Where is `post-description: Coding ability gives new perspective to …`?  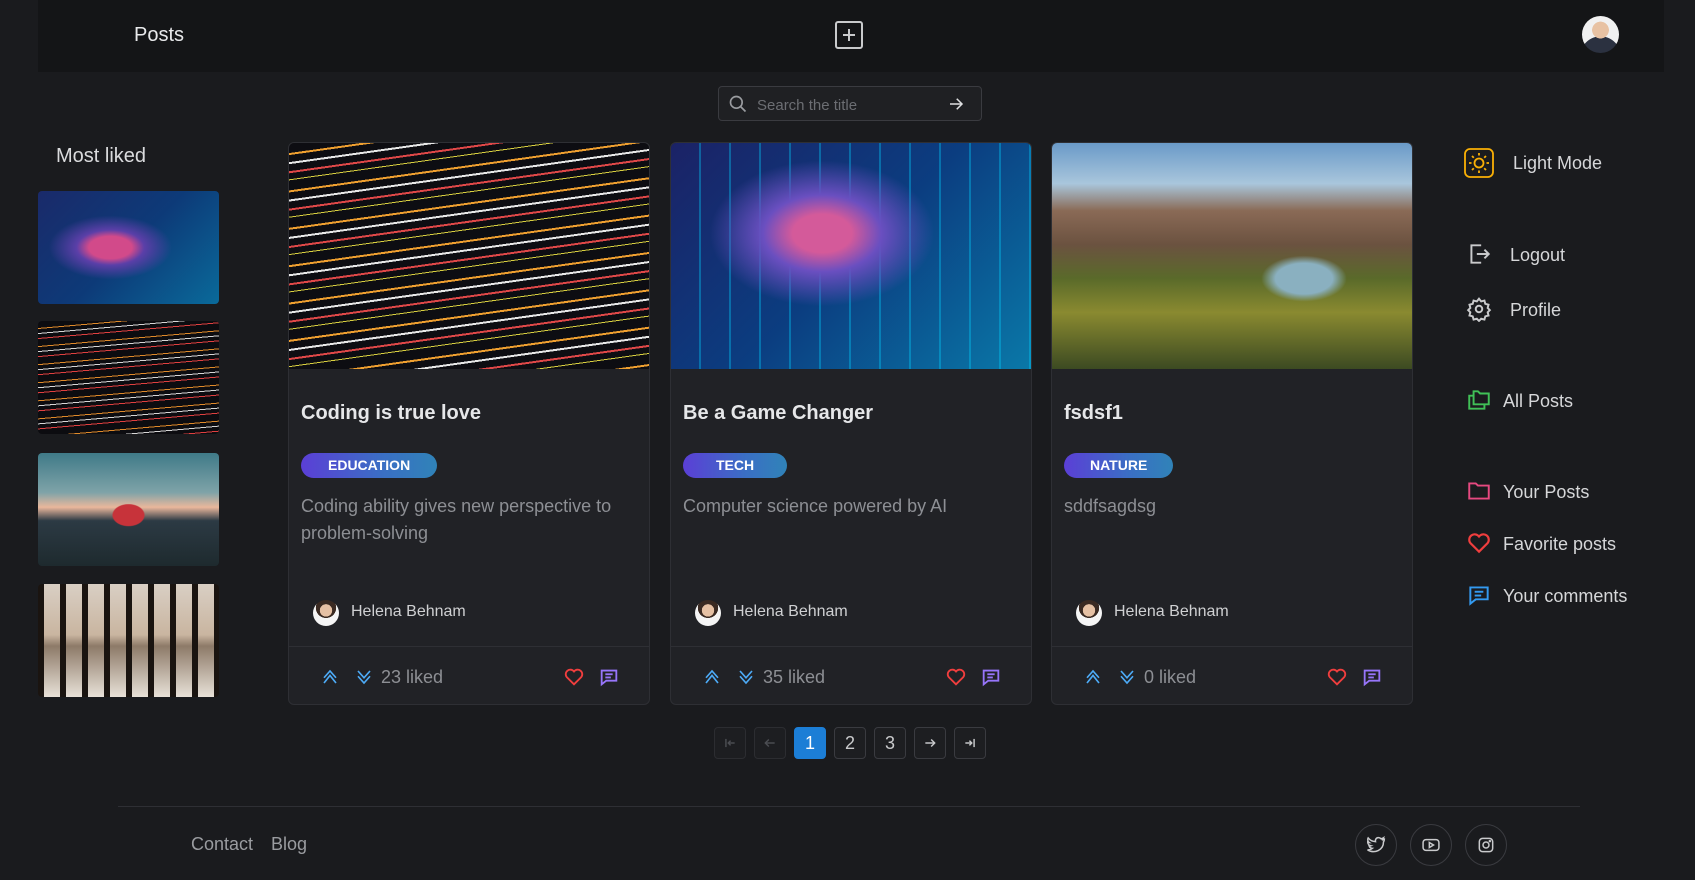 post-description: Coding ability gives new perspective to … is located at coordinates (456, 519).